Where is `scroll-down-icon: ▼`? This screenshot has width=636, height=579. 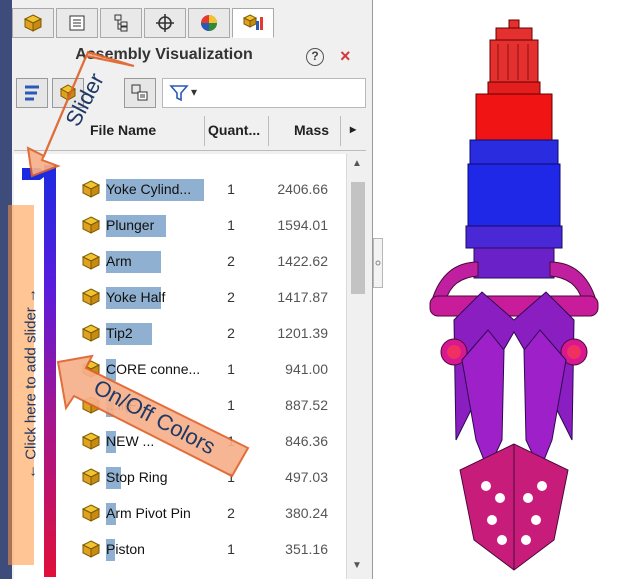
scroll-down-icon: ▼ is located at coordinates (357, 565).